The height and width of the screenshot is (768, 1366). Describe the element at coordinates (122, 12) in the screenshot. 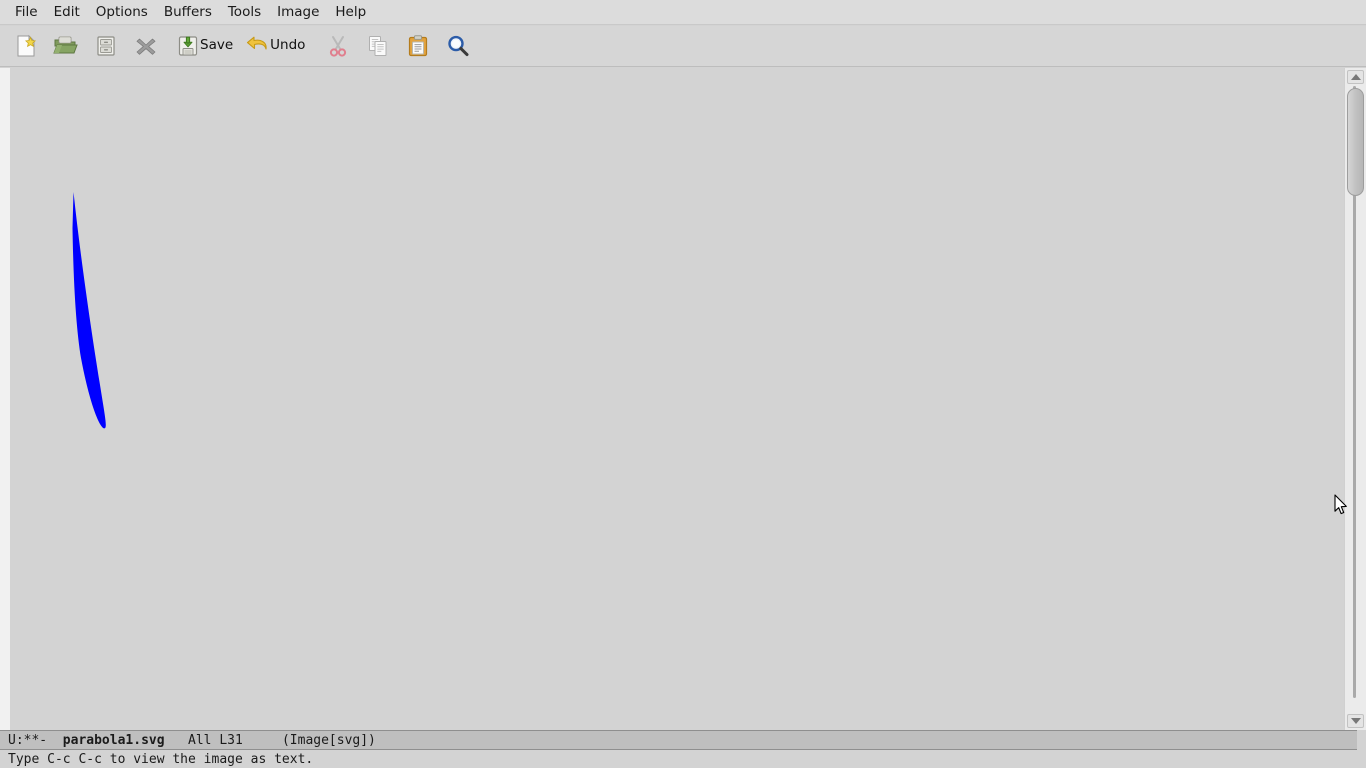

I see `menu-options: Options` at that location.